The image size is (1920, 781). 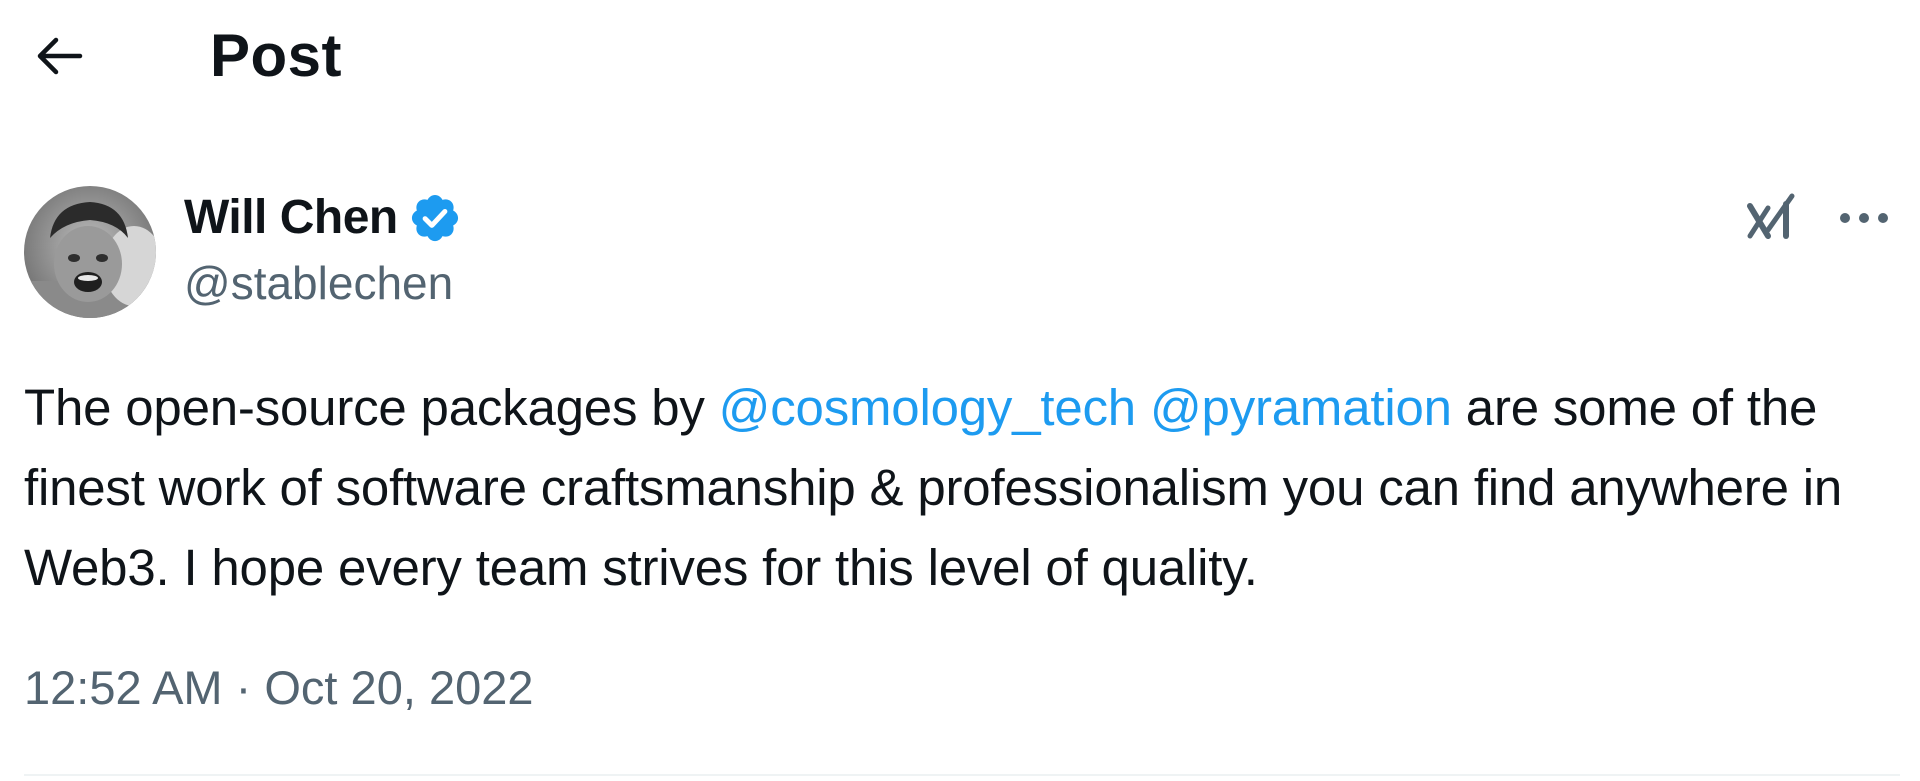 I want to click on author-name: Will Chen, so click(x=323, y=218).